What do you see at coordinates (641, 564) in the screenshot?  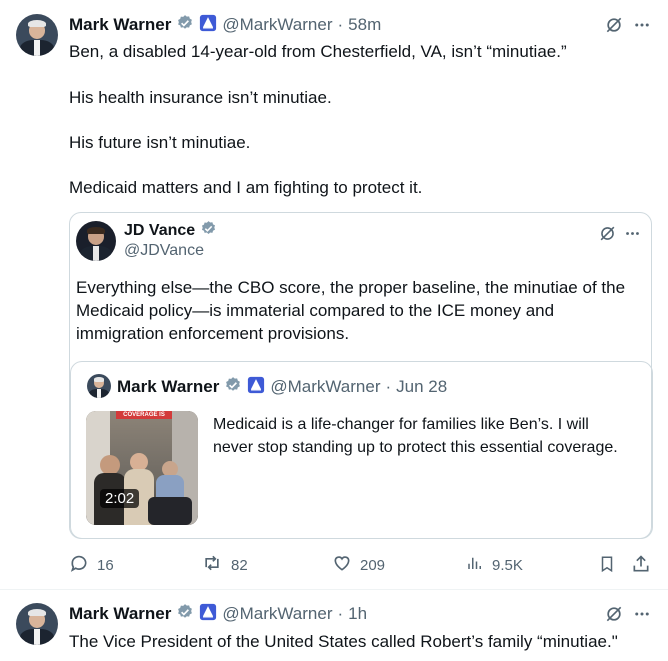 I see `share-icon` at bounding box center [641, 564].